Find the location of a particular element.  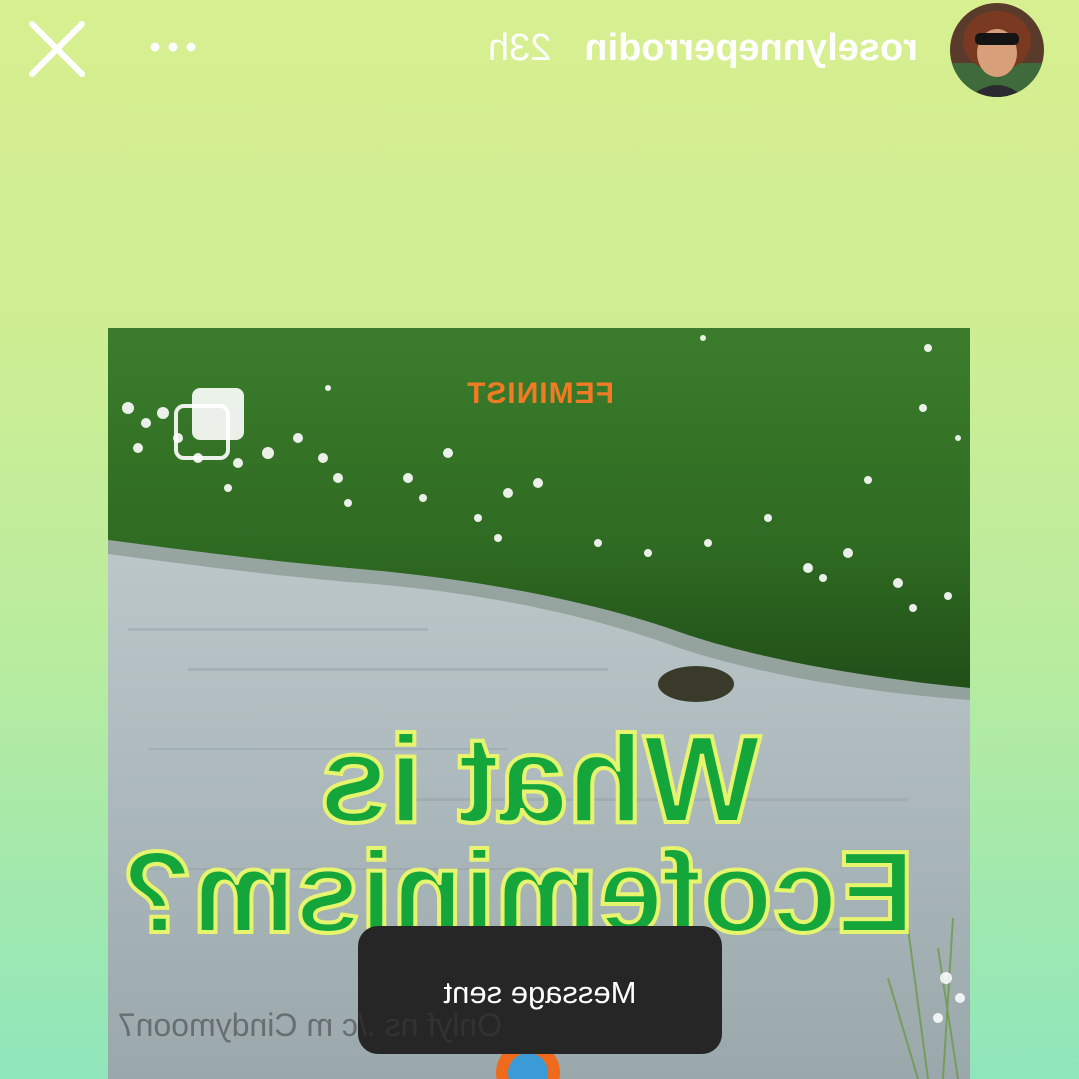

username: roselynneperrodin is located at coordinates (751, 48).